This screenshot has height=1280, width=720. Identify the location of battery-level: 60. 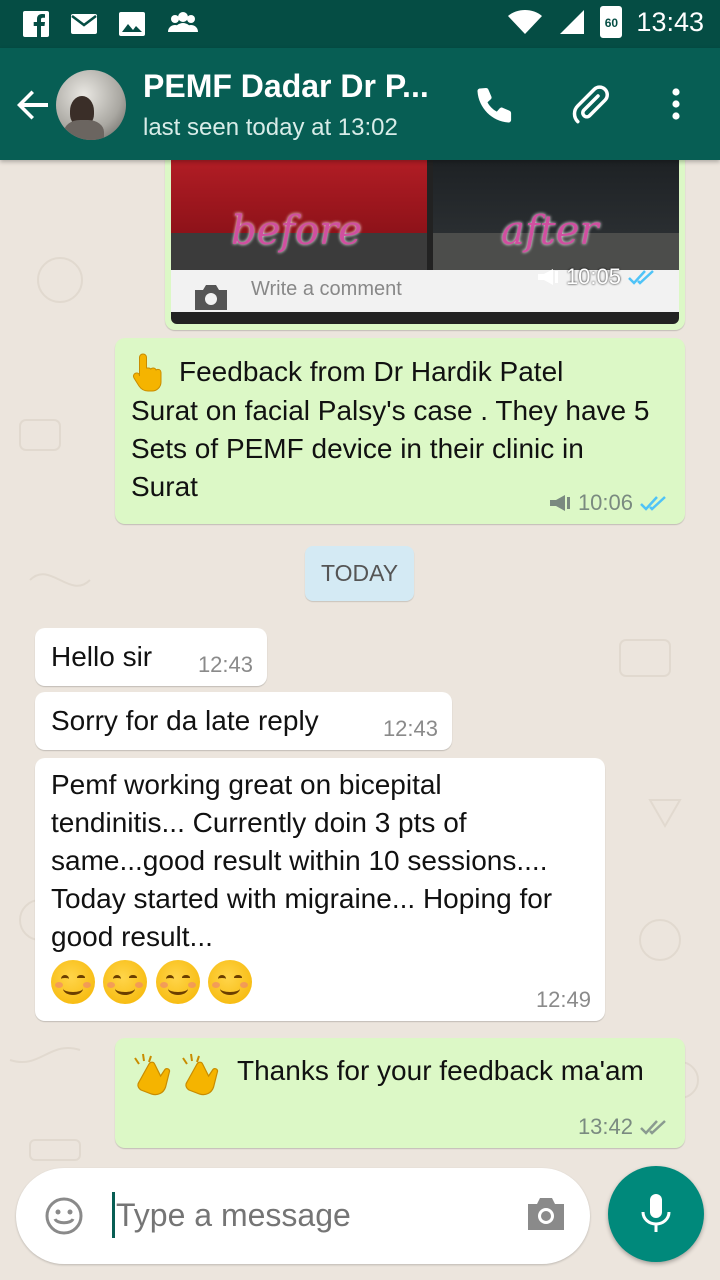
(611, 23).